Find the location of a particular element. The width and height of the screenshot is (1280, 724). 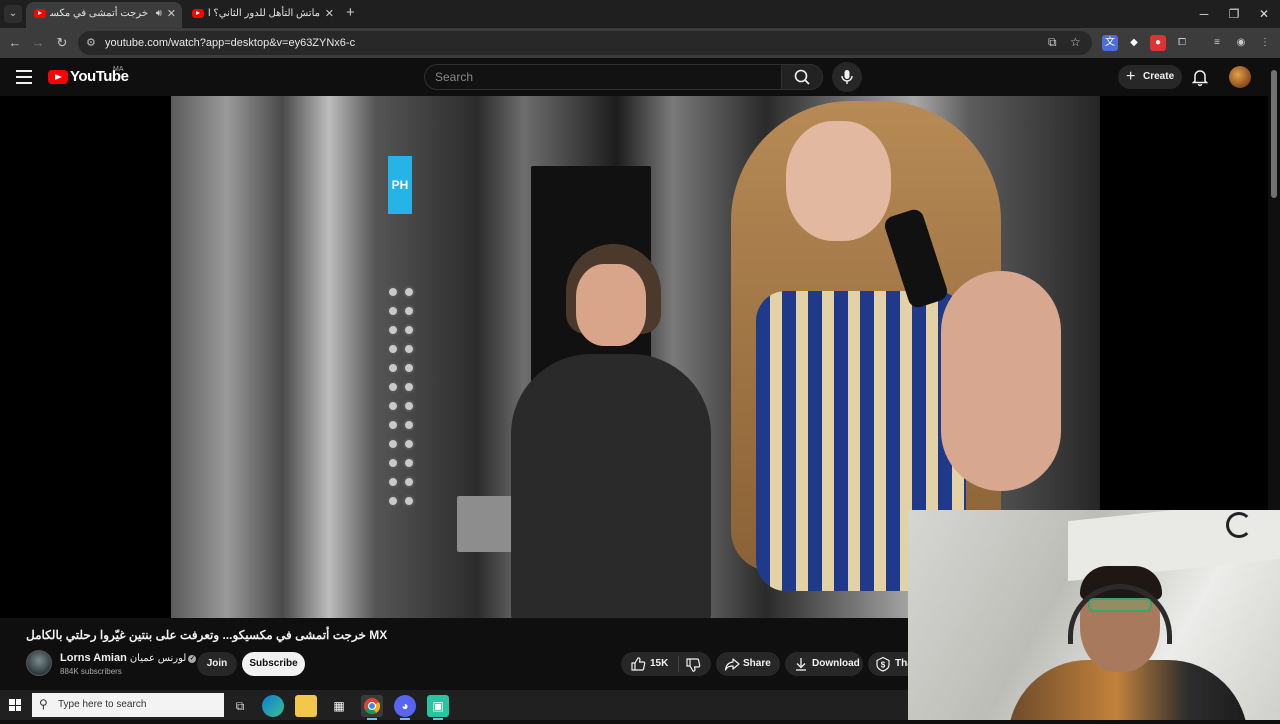

taskbar-search-box: ⚲ Type here to search is located at coordinates (128, 705).